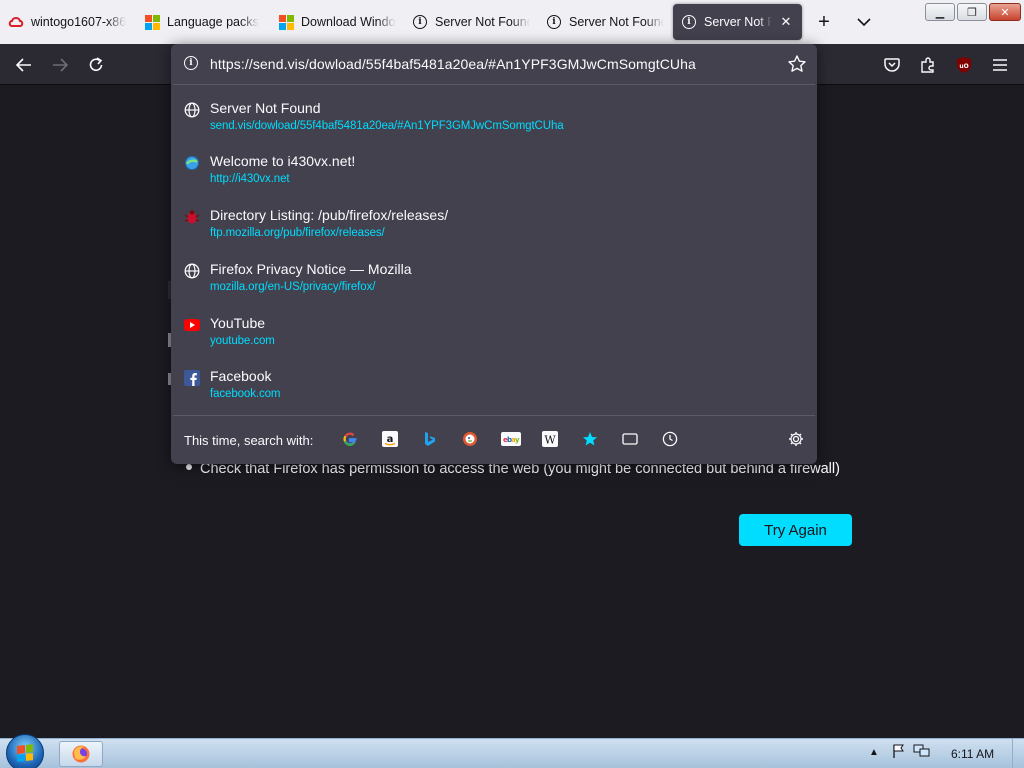 The width and height of the screenshot is (1024, 768). Describe the element at coordinates (494, 394) in the screenshot. I see `url-result-item: Facebook facebook.com` at that location.